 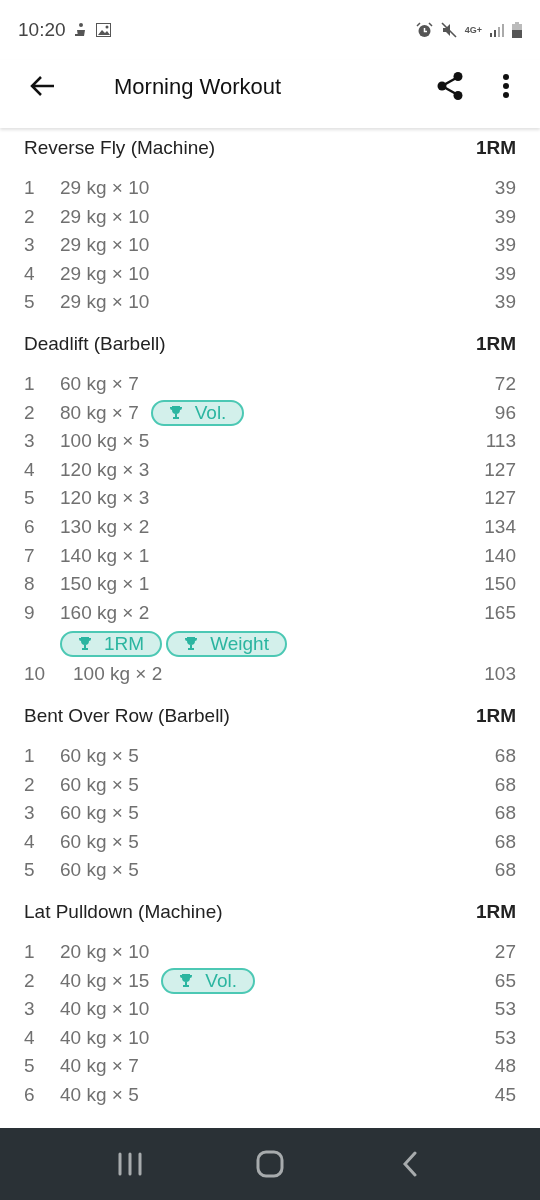 What do you see at coordinates (30, 612) in the screenshot?
I see `set-number: 9` at bounding box center [30, 612].